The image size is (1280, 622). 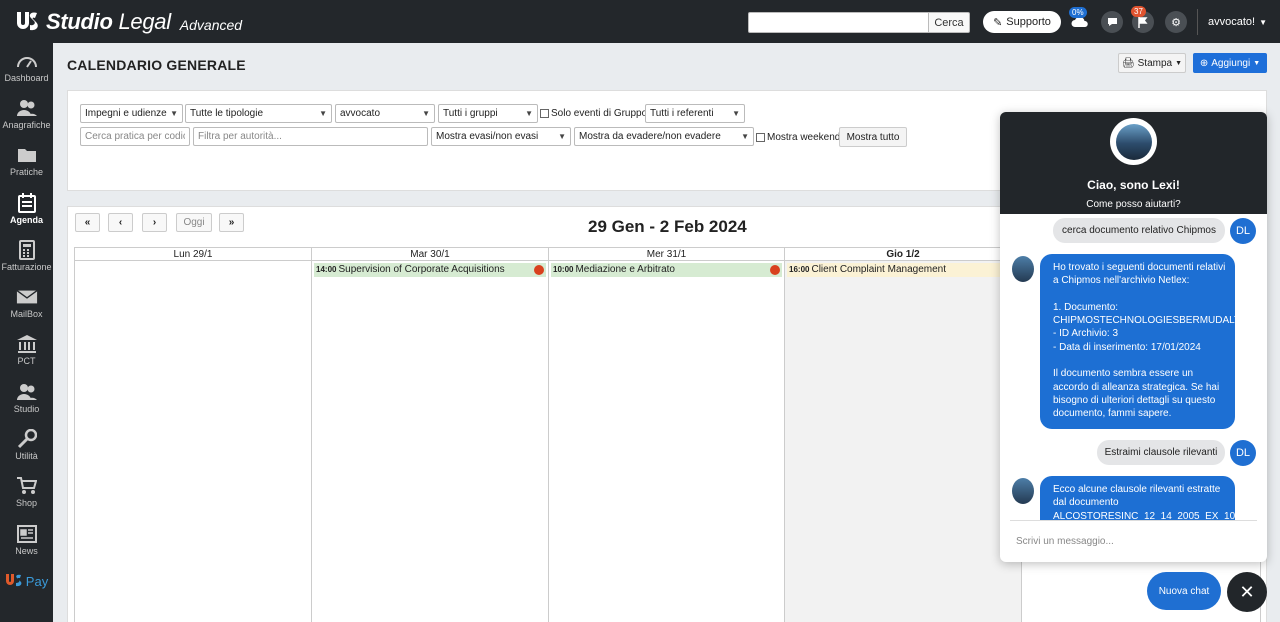 I want to click on da-evadere-select: Mostra da evadere/non evadere ▼, so click(x=664, y=136).